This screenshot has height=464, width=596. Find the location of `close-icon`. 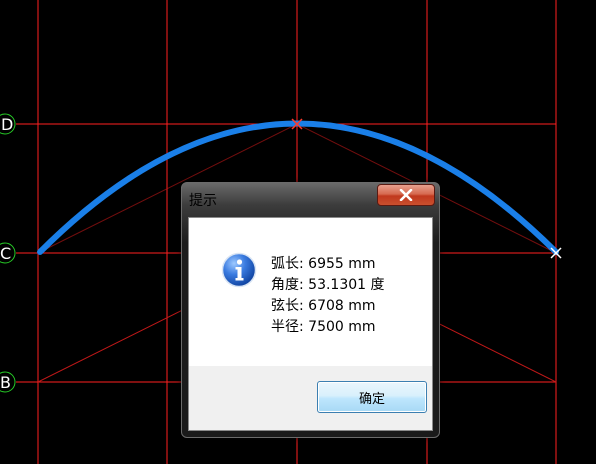

close-icon is located at coordinates (406, 195).